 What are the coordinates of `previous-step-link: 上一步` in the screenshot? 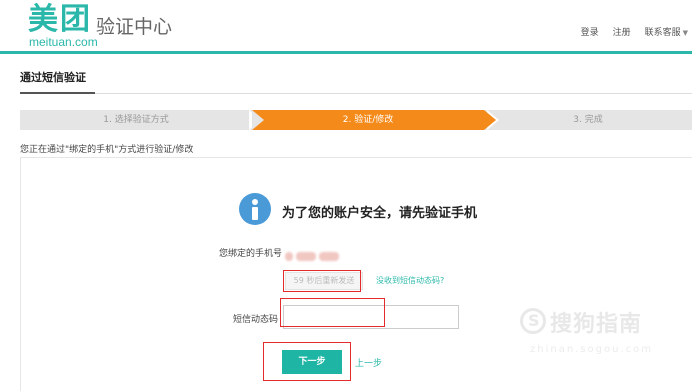 It's located at (368, 362).